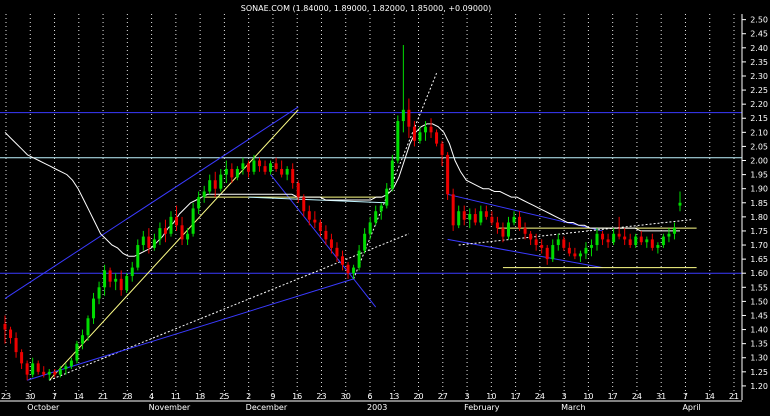  What do you see at coordinates (759, 175) in the screenshot?
I see `y-tick-label: 1.95` at bounding box center [759, 175].